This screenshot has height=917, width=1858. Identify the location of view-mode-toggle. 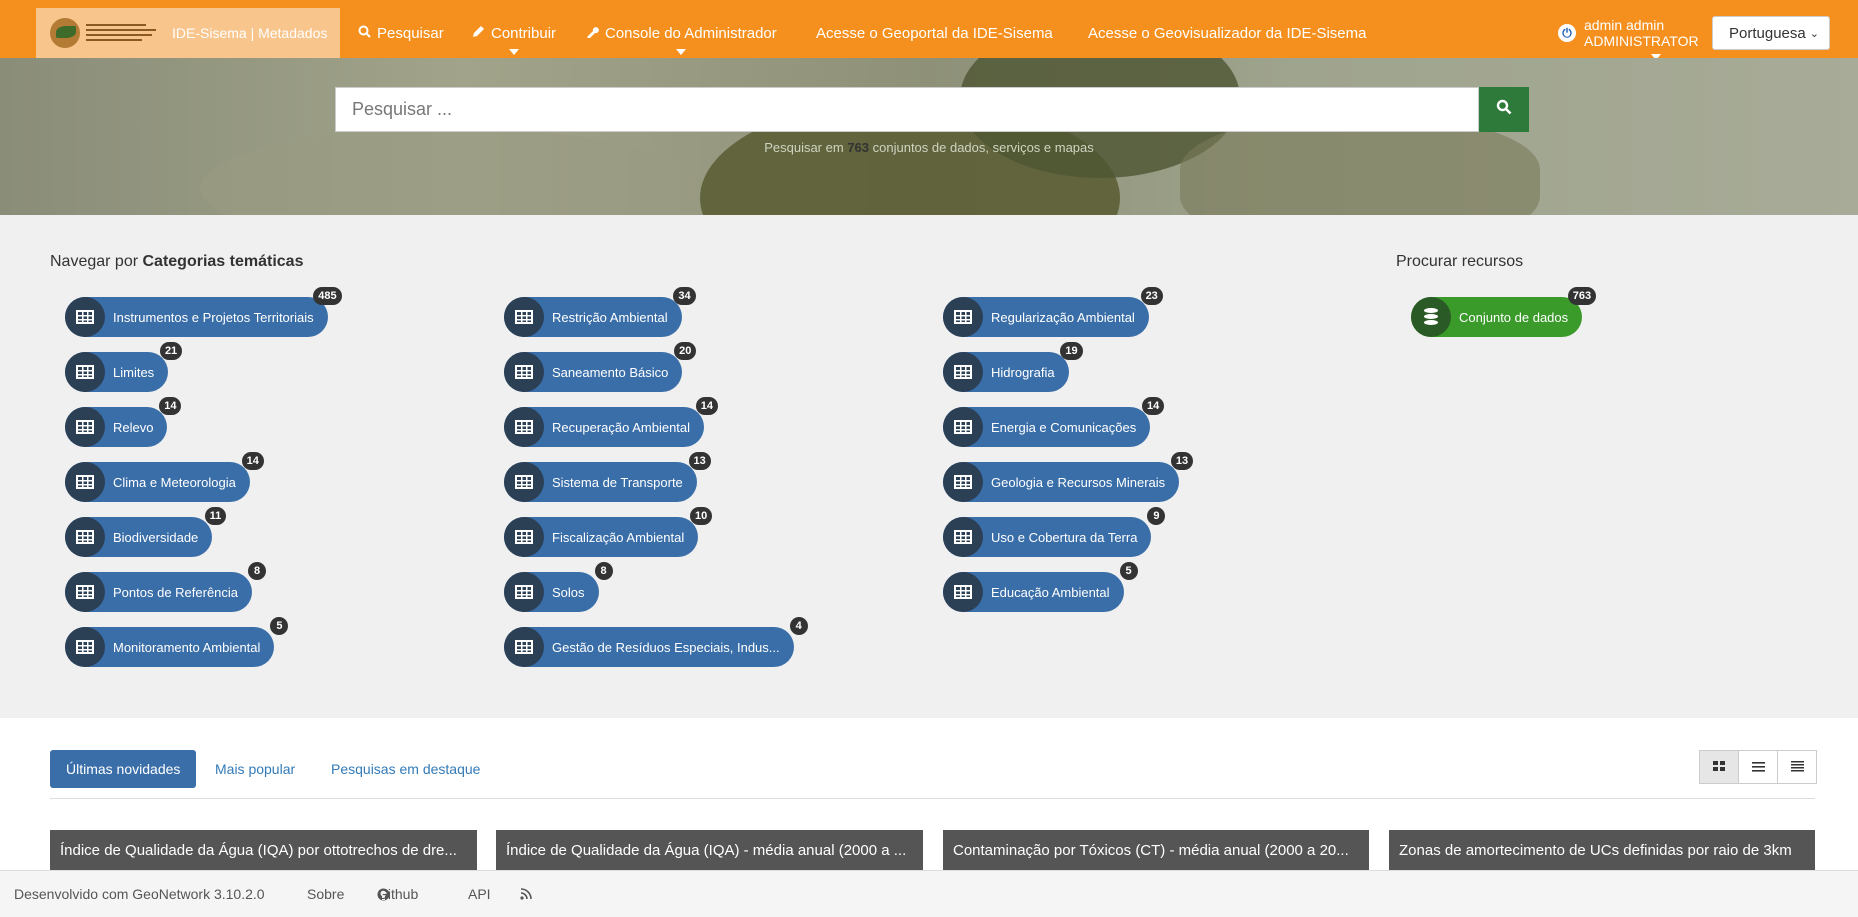
(1758, 767).